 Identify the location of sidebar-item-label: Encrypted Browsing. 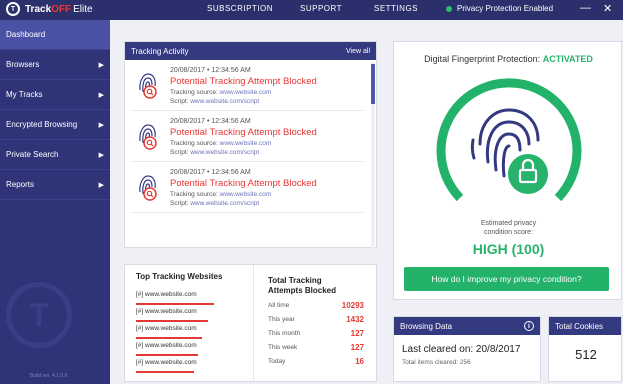
(42, 124).